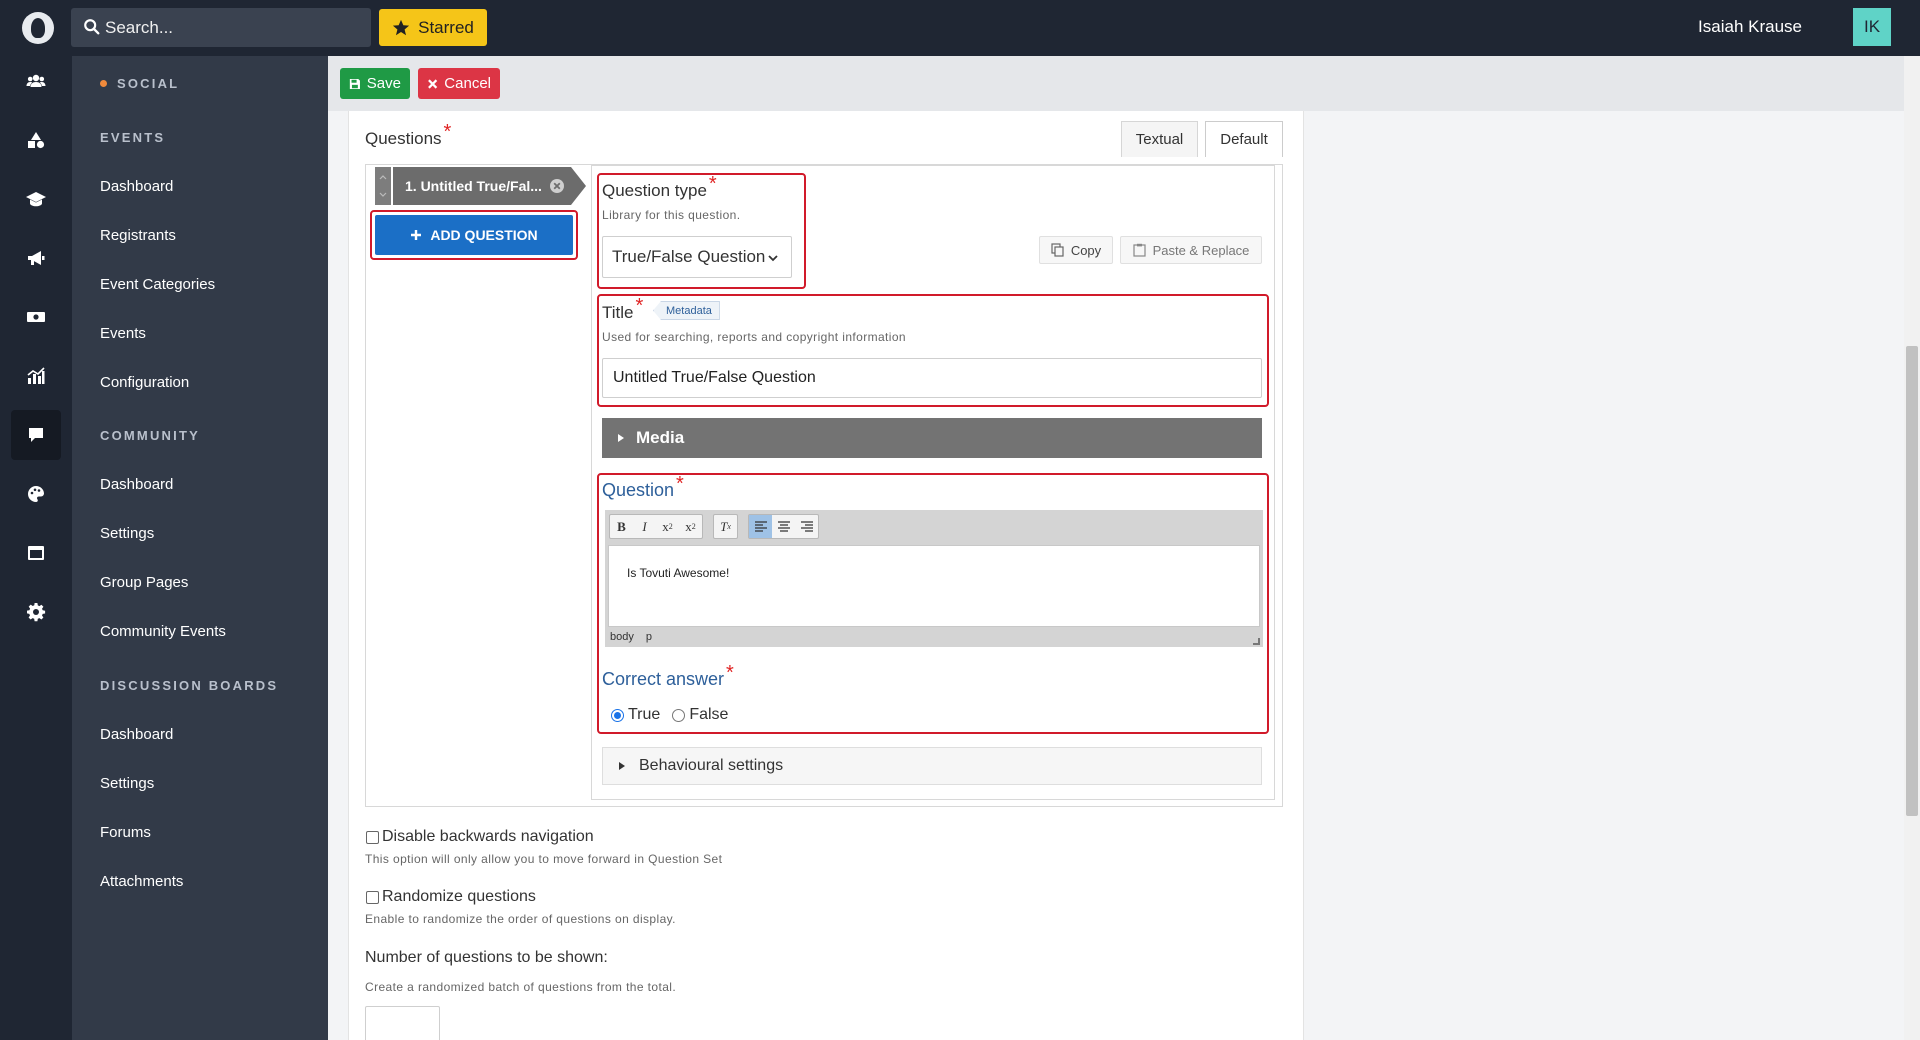  What do you see at coordinates (123, 333) in the screenshot?
I see `sidebar-item-events: Events` at bounding box center [123, 333].